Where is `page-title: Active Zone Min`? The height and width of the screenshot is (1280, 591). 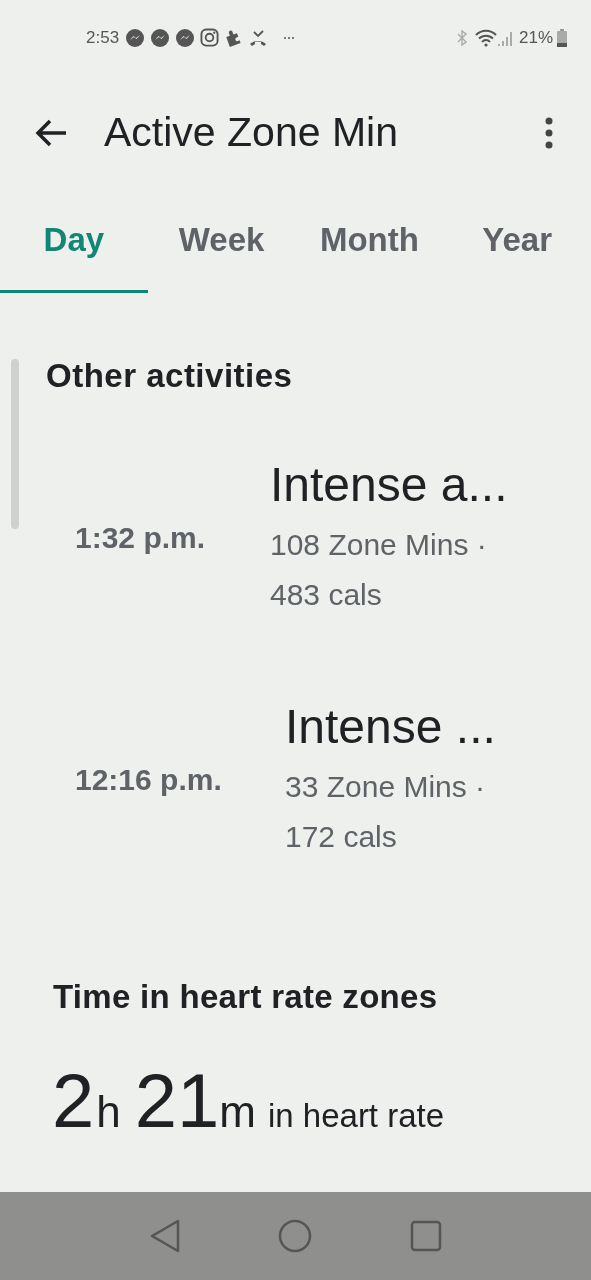
page-title: Active Zone Min is located at coordinates (251, 132).